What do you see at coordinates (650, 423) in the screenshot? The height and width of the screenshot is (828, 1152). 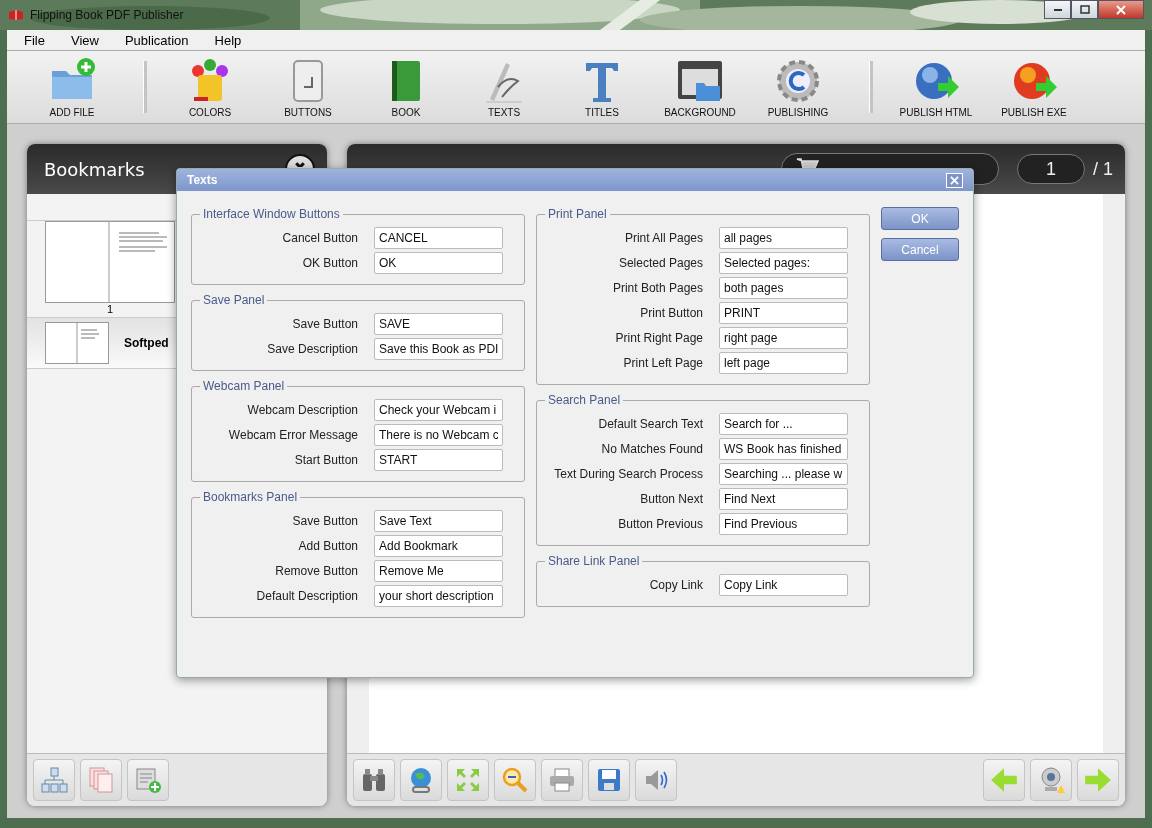 I see `field-label: Default Search Text` at bounding box center [650, 423].